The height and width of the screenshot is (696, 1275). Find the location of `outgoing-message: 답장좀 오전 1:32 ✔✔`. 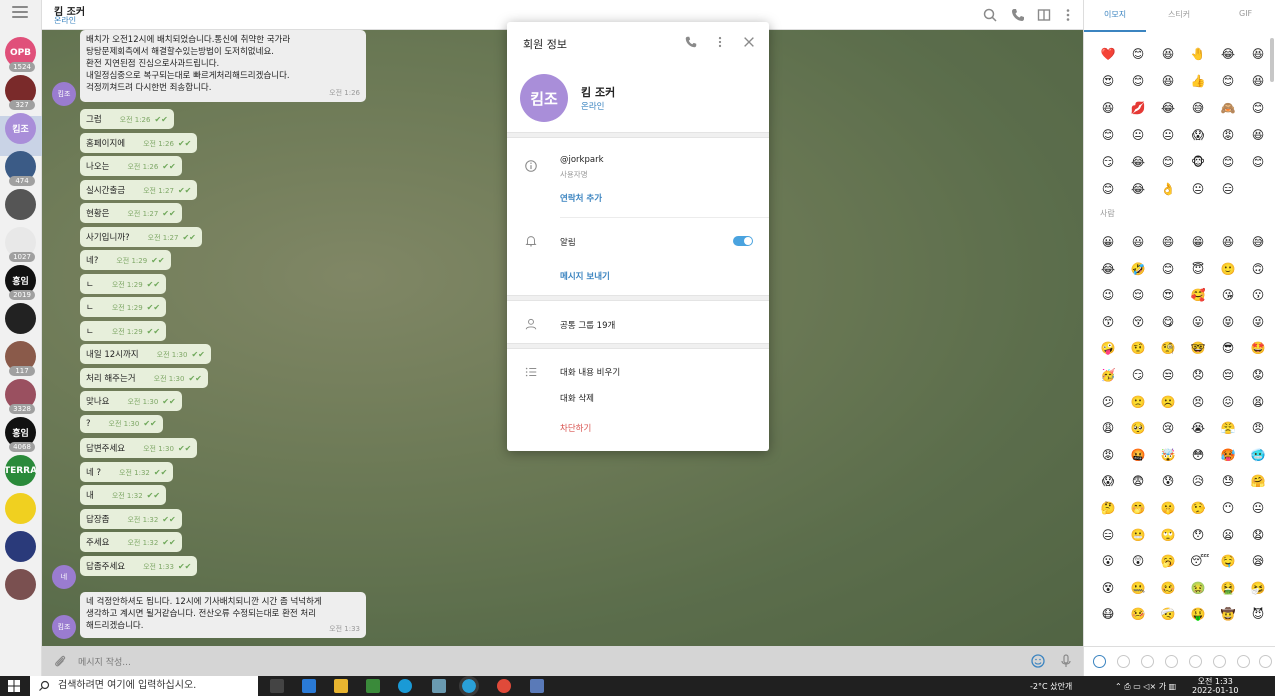

outgoing-message: 답장좀 오전 1:32 ✔✔ is located at coordinates (131, 518).